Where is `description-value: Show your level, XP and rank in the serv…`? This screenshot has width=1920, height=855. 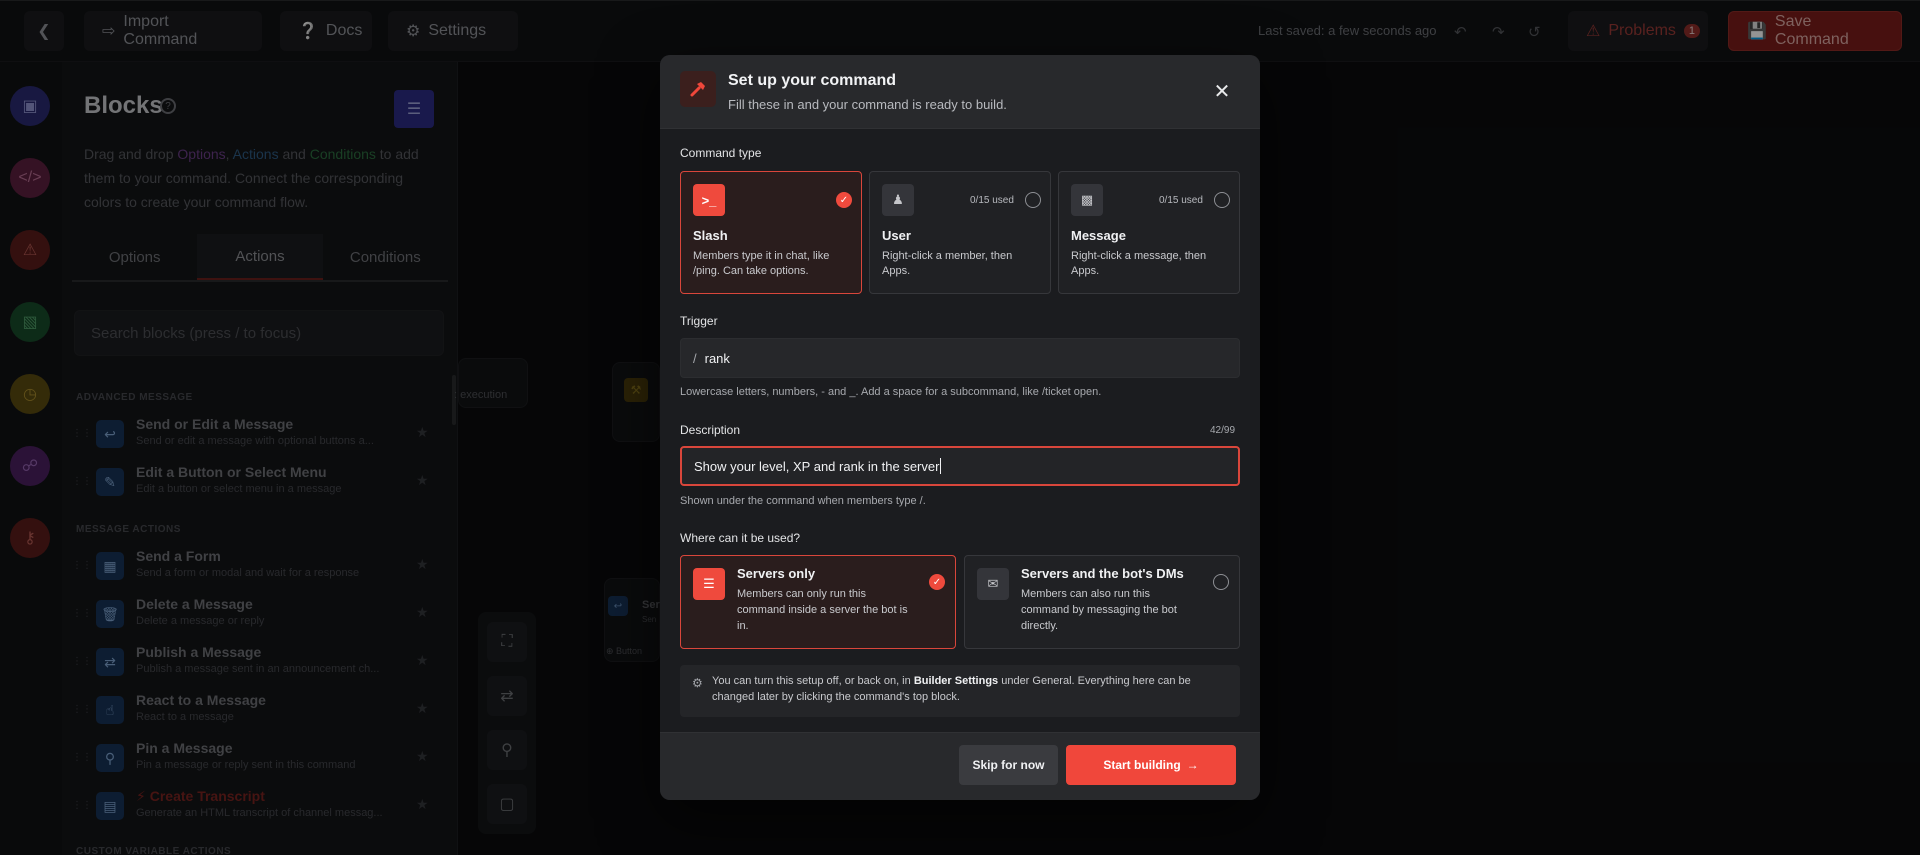 description-value: Show your level, XP and rank in the serv… is located at coordinates (817, 466).